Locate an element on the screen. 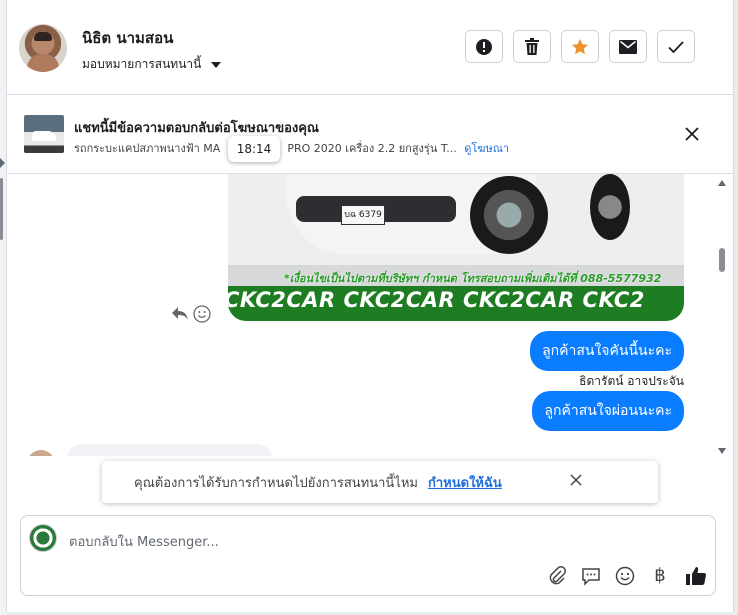 This screenshot has width=738, height=615. license-plate-text: บฉ 6379 is located at coordinates (363, 215).